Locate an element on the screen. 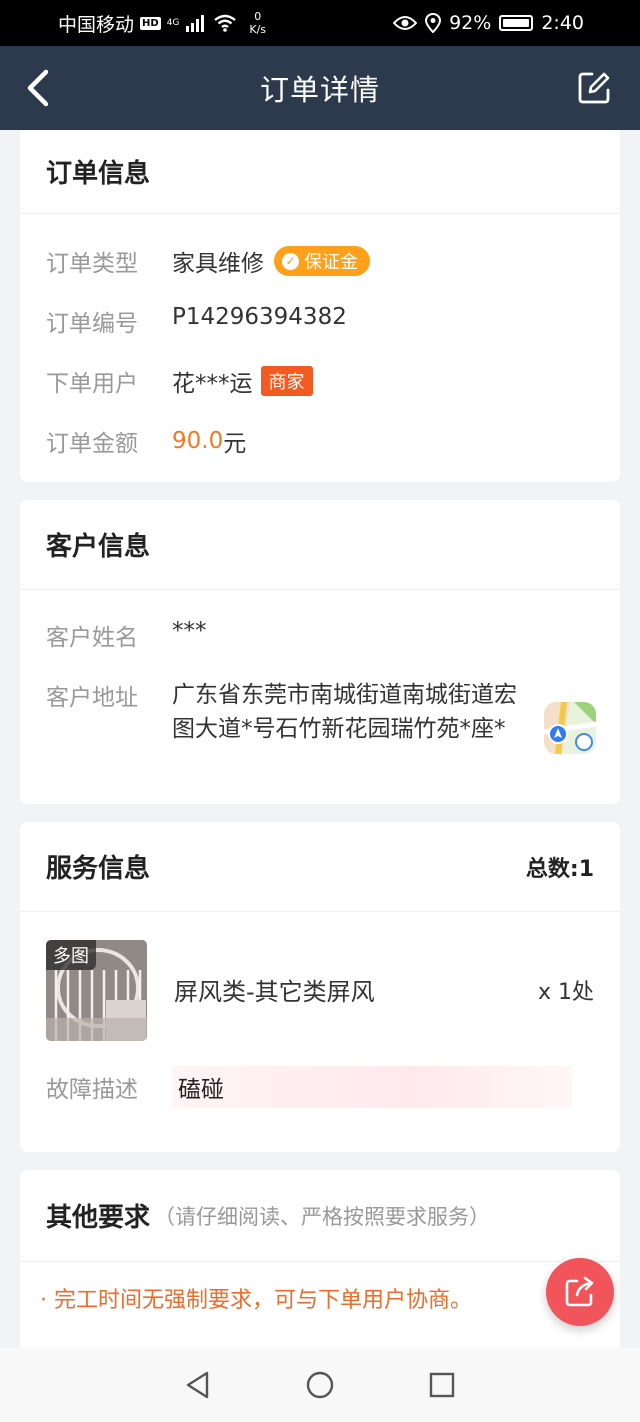 The height and width of the screenshot is (1422, 640). share-fab-button is located at coordinates (580, 1292).